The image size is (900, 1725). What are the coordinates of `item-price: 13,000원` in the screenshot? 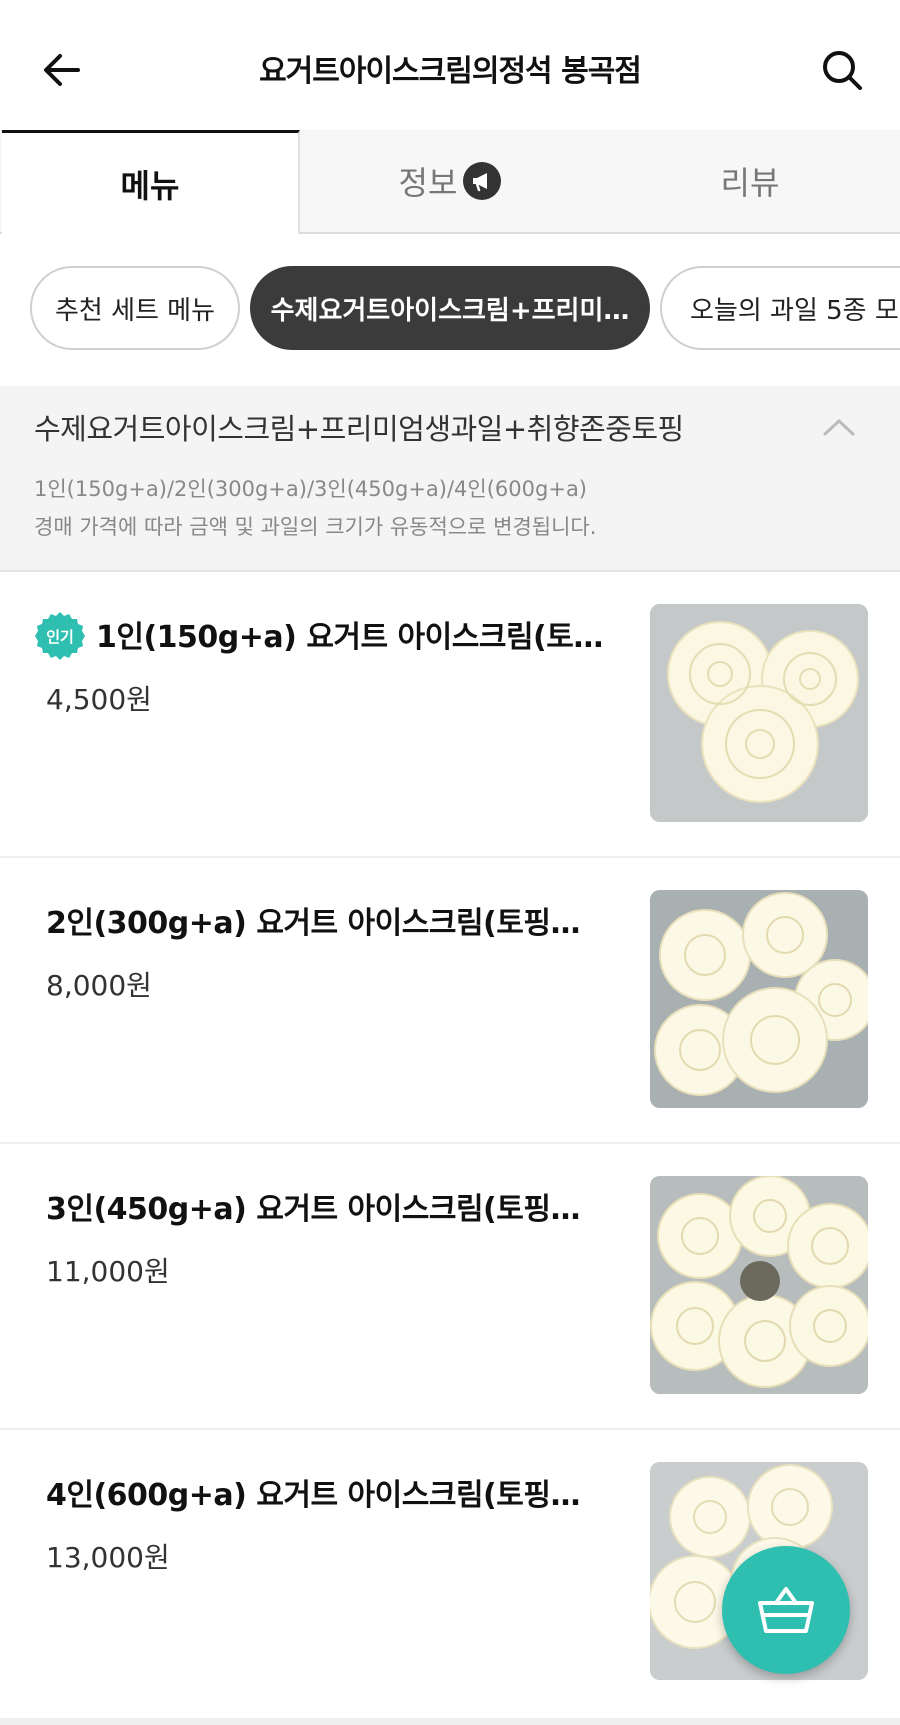 It's located at (108, 1557).